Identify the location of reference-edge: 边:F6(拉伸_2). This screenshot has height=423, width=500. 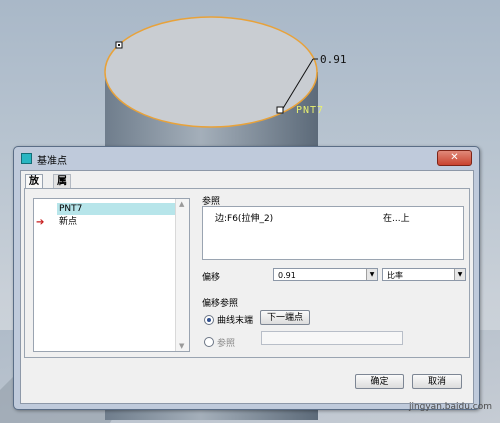
(244, 217).